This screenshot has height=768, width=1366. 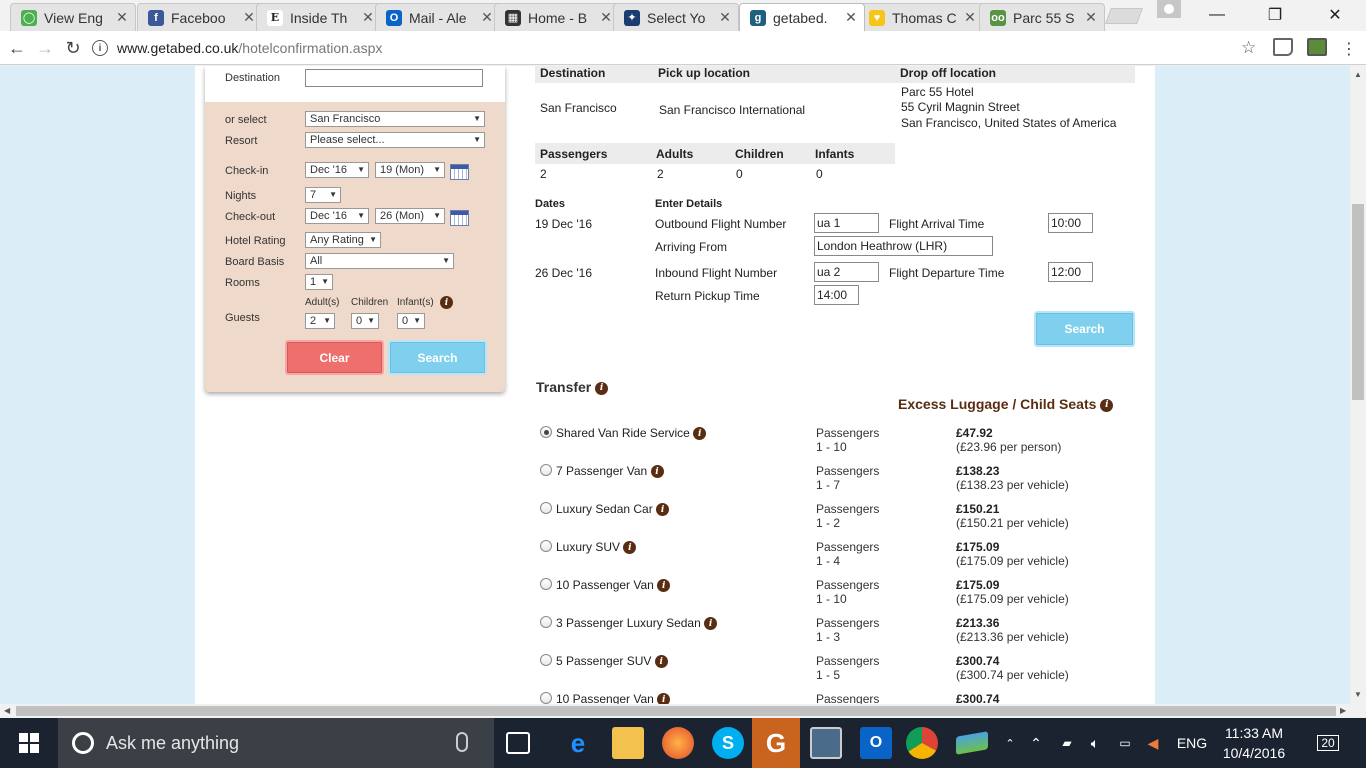 What do you see at coordinates (7, 710) in the screenshot?
I see `scroll-left-arrow: ◀` at bounding box center [7, 710].